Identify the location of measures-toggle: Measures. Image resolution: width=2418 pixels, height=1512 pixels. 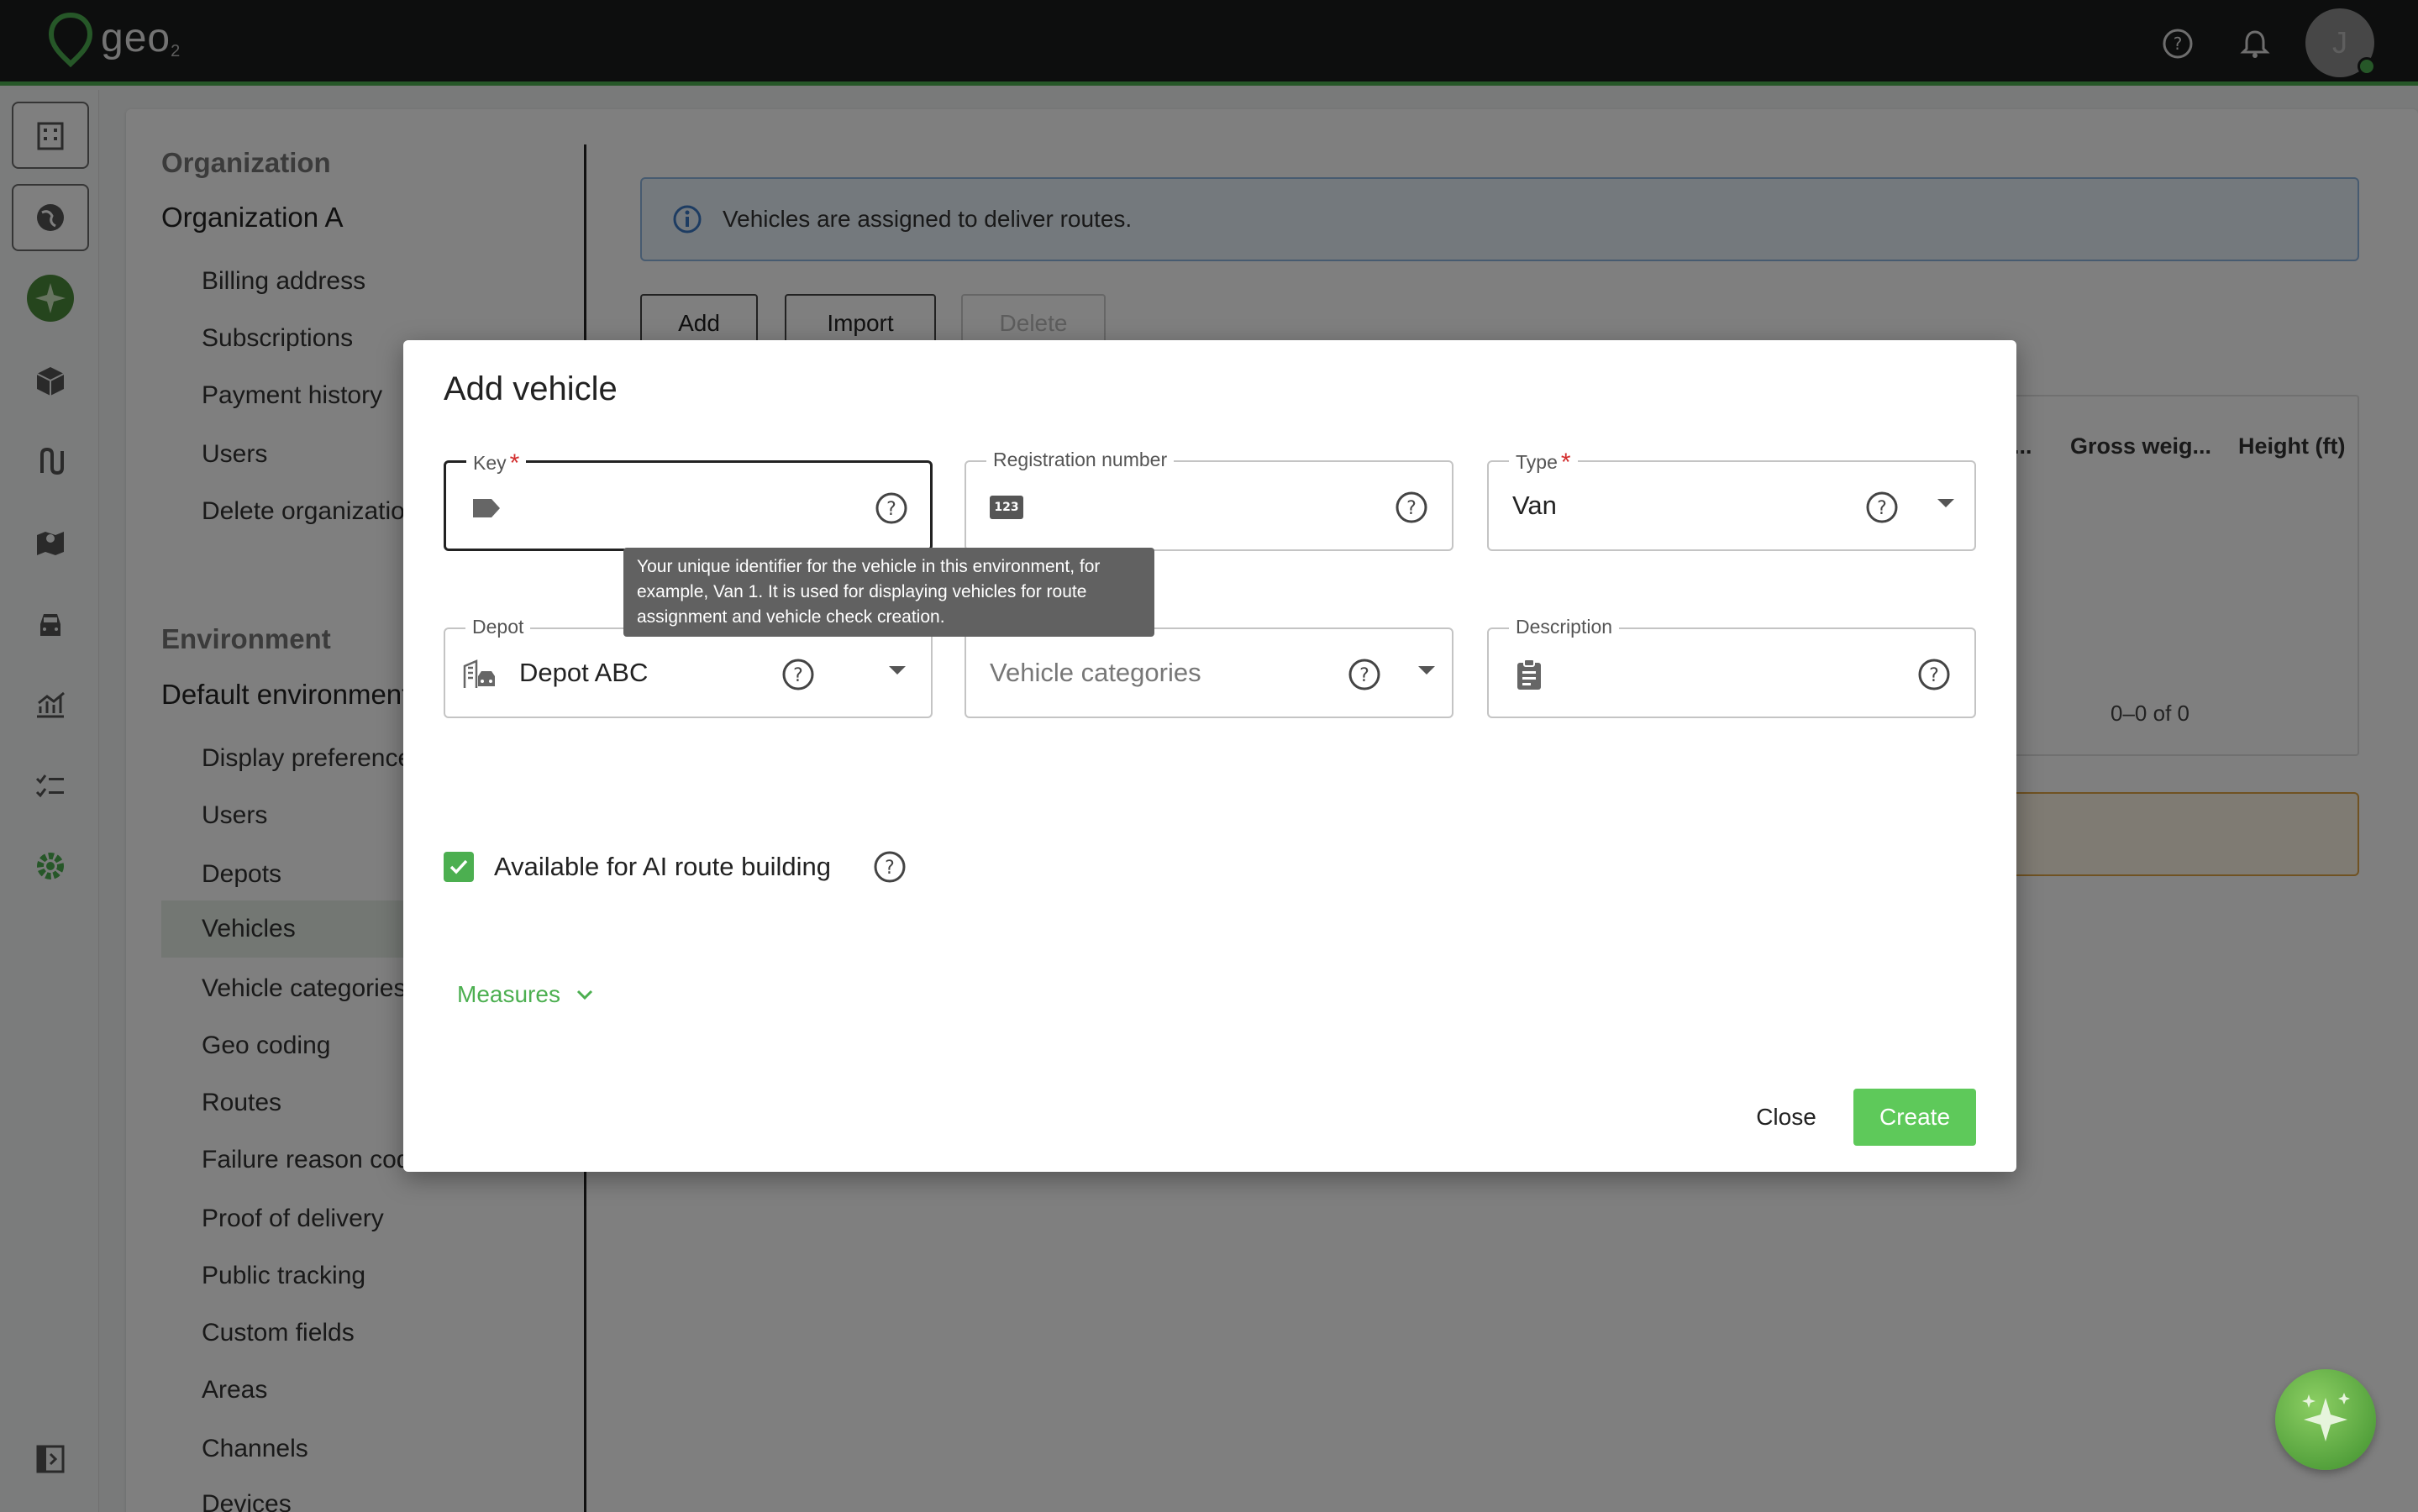
(527, 994).